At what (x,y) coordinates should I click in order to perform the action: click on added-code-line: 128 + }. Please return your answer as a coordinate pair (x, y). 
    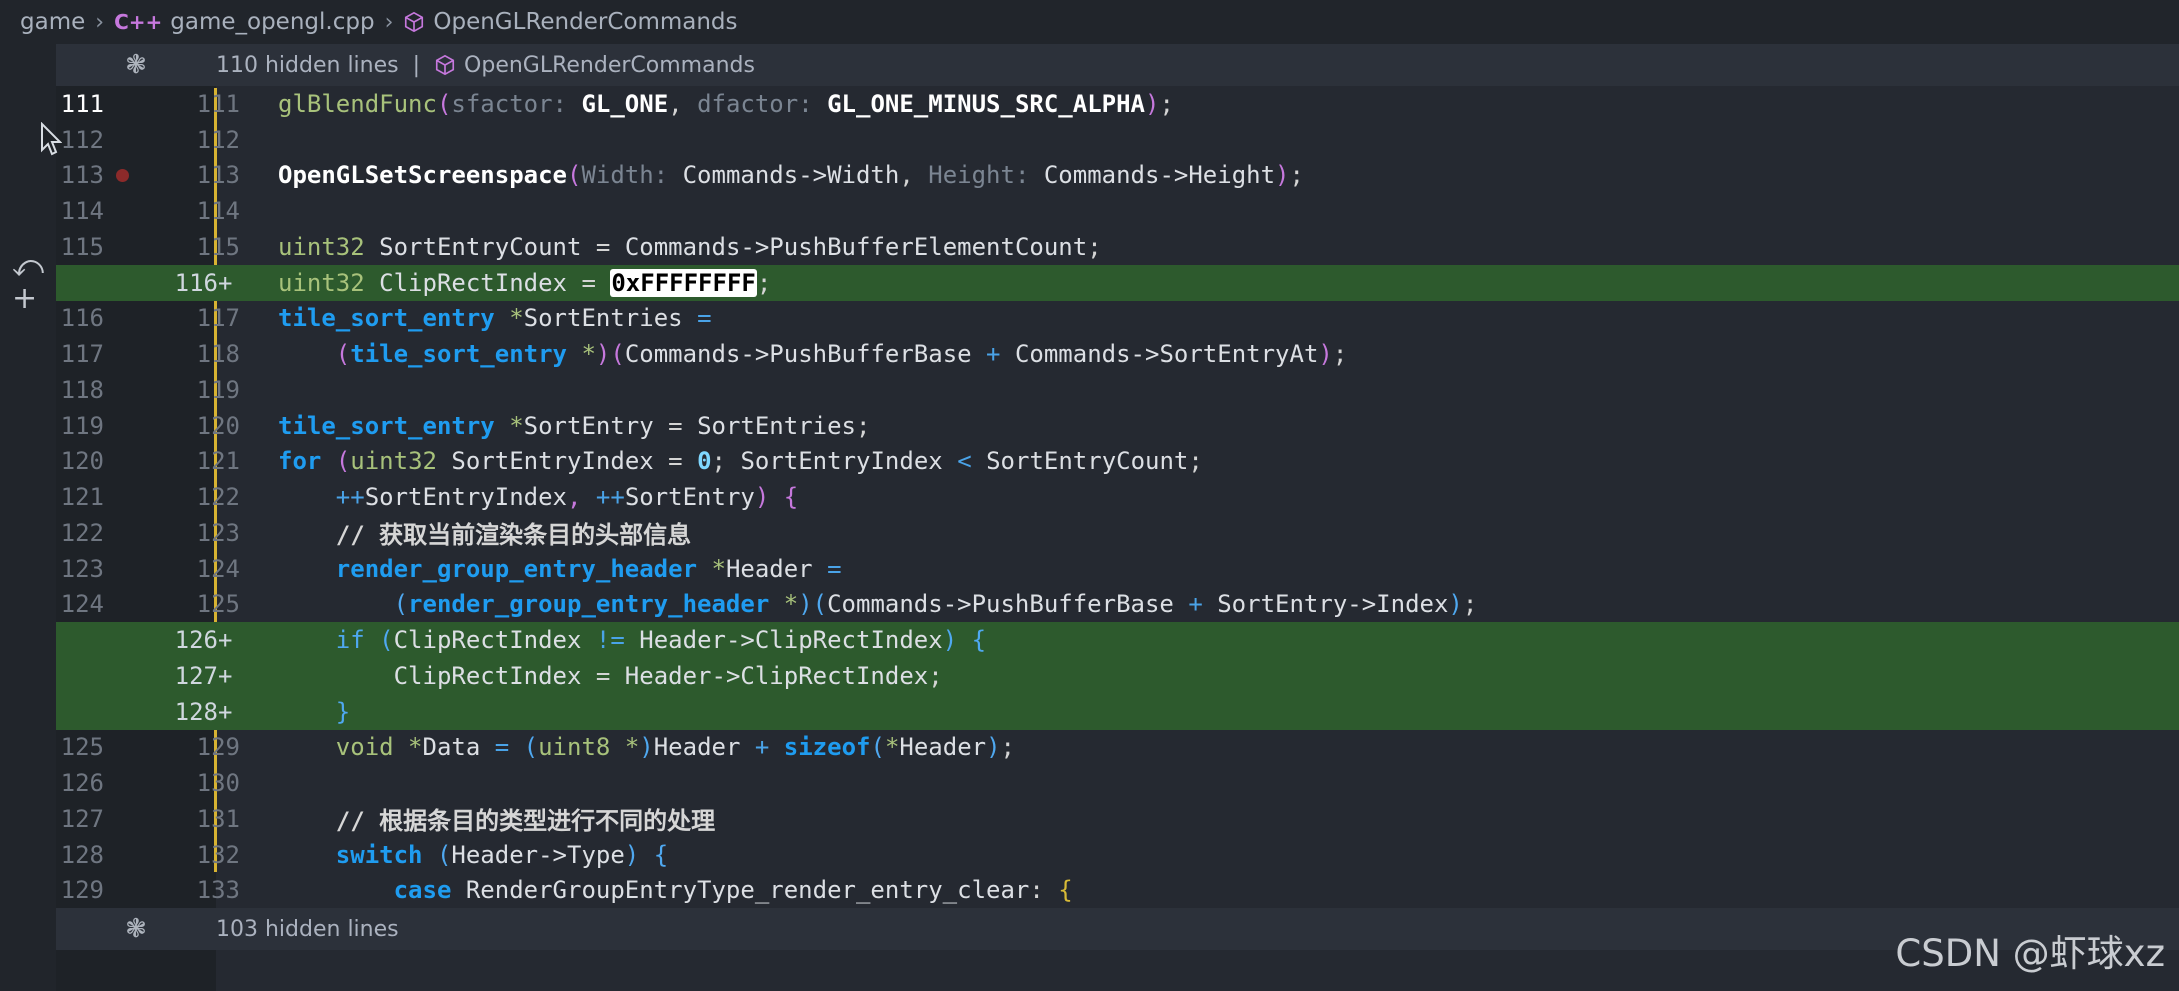
    Looking at the image, I should click on (1117, 711).